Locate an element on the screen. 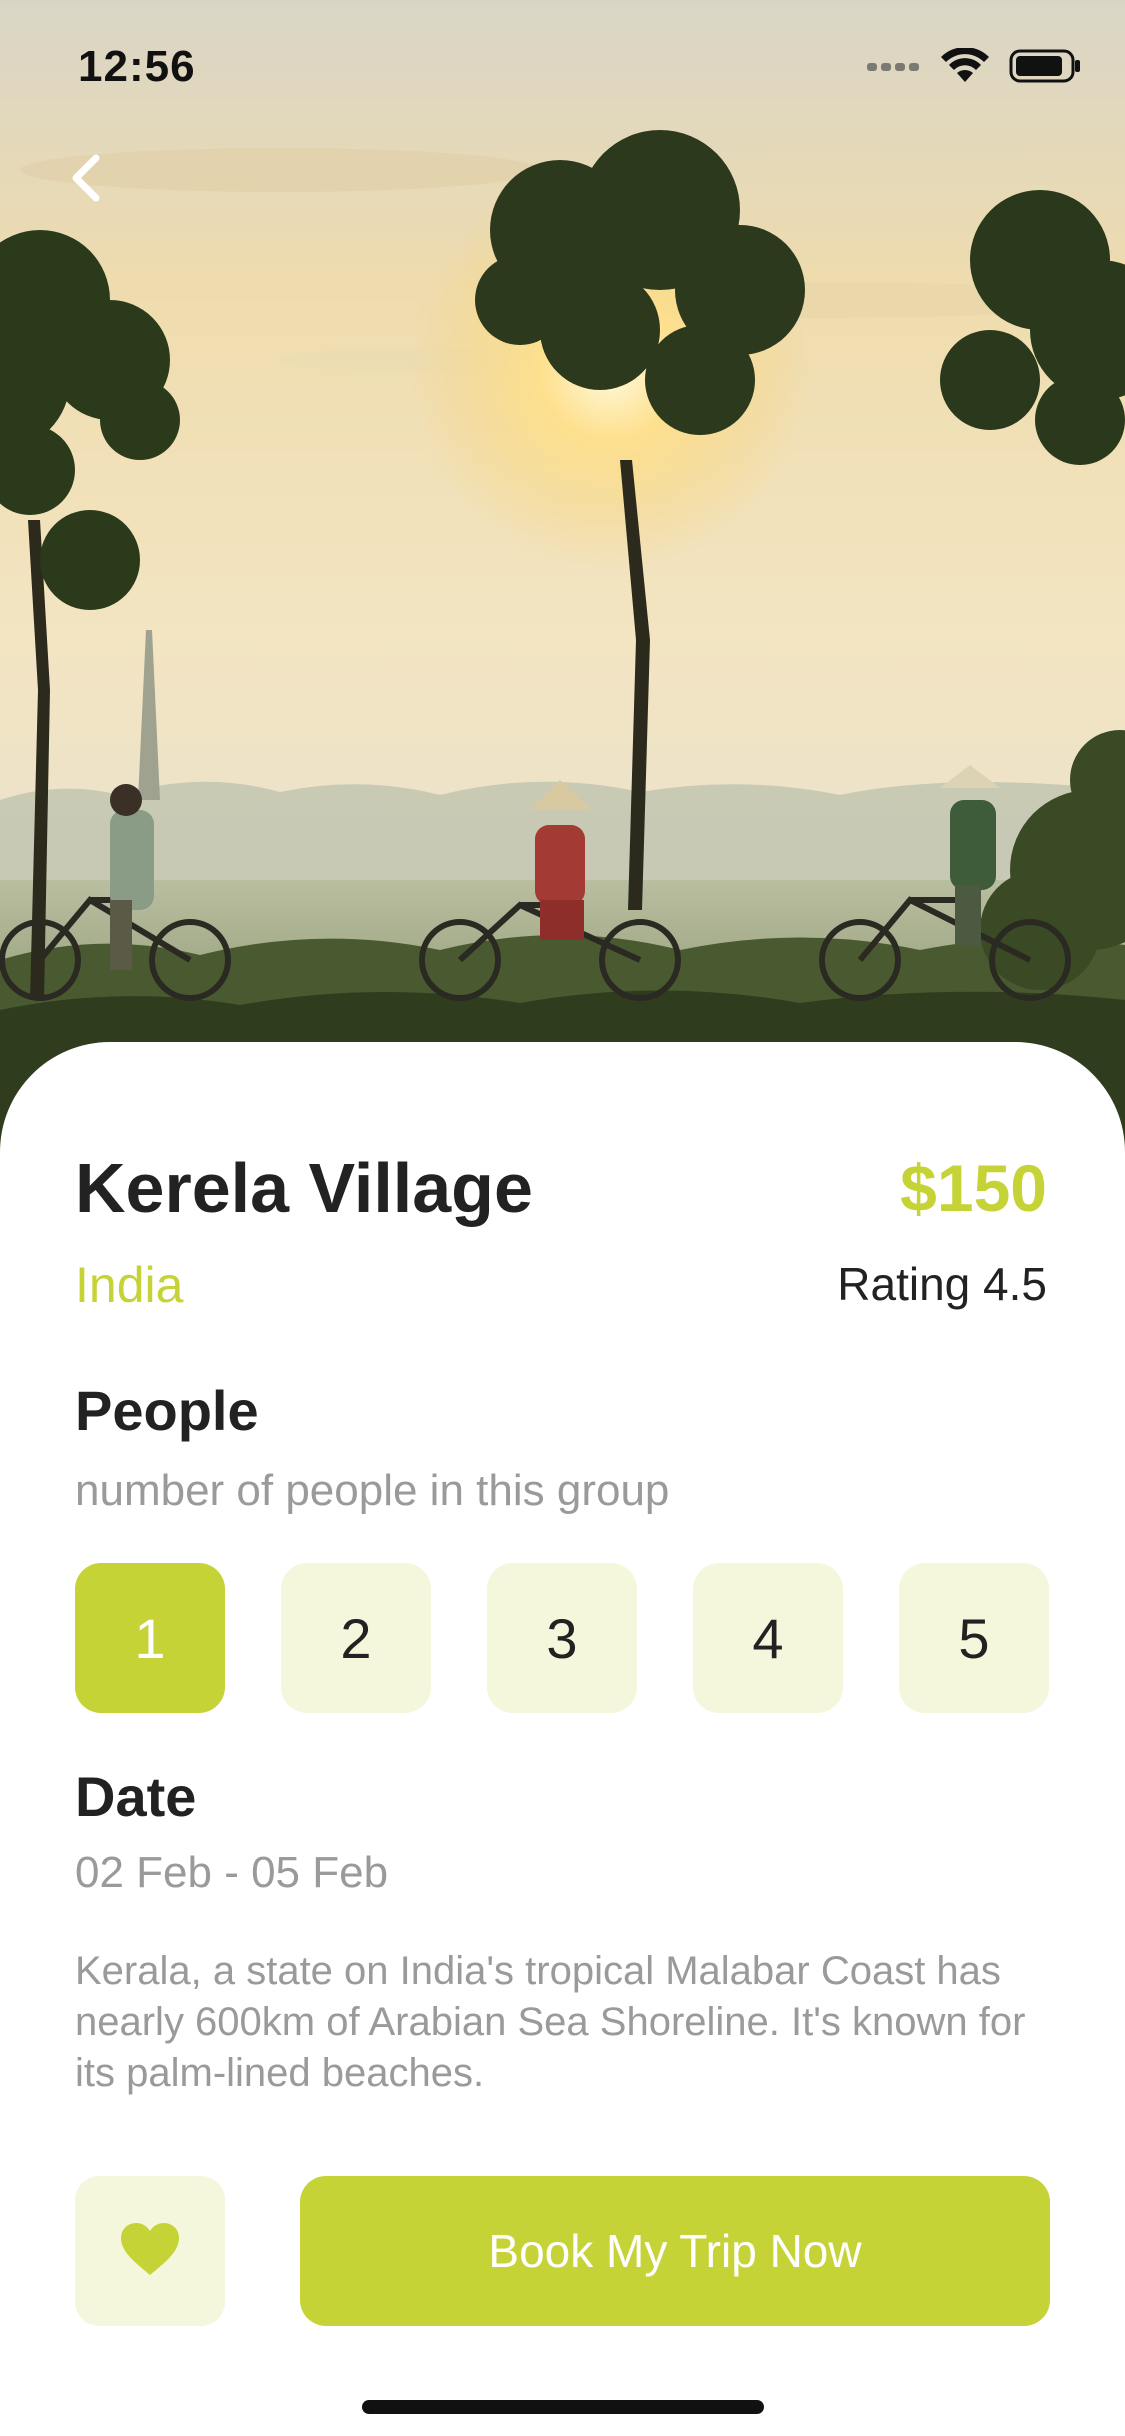 The height and width of the screenshot is (2436, 1125). date-range: 02 Feb - 05 Feb is located at coordinates (232, 1872).